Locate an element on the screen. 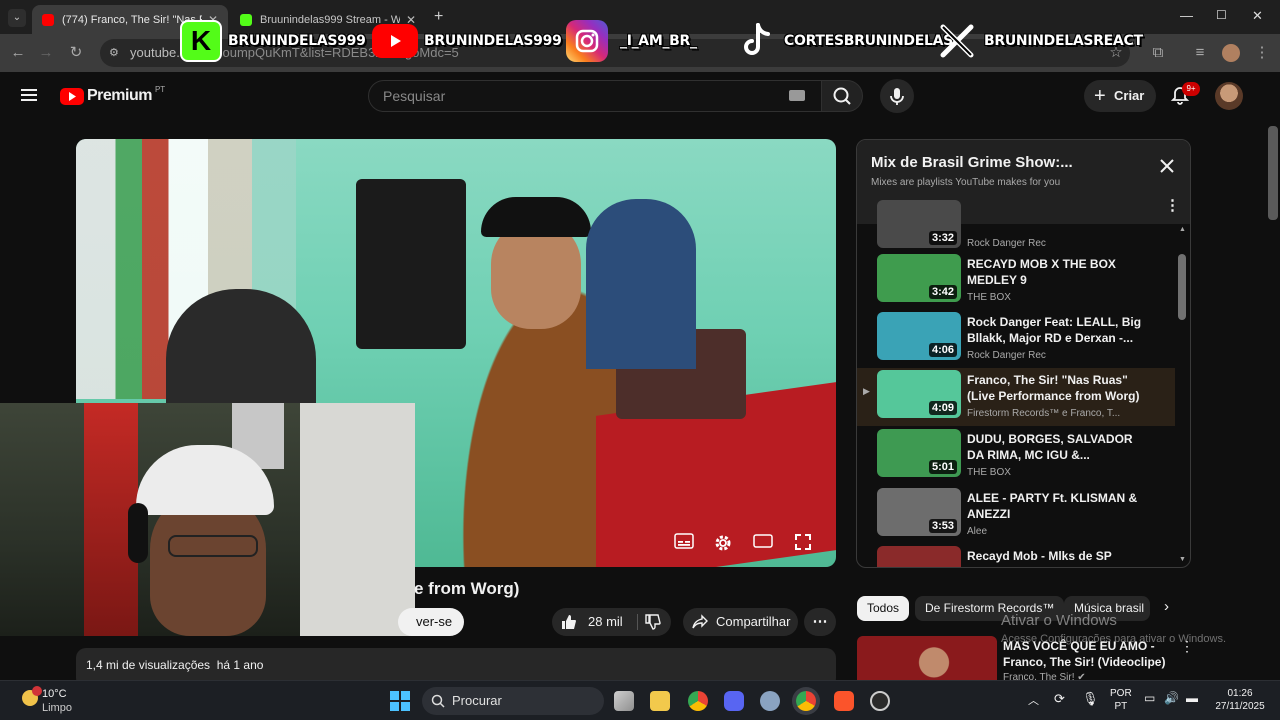 The width and height of the screenshot is (1280, 720). scroll-up-arrow-icon: ▲ is located at coordinates (1182, 229).